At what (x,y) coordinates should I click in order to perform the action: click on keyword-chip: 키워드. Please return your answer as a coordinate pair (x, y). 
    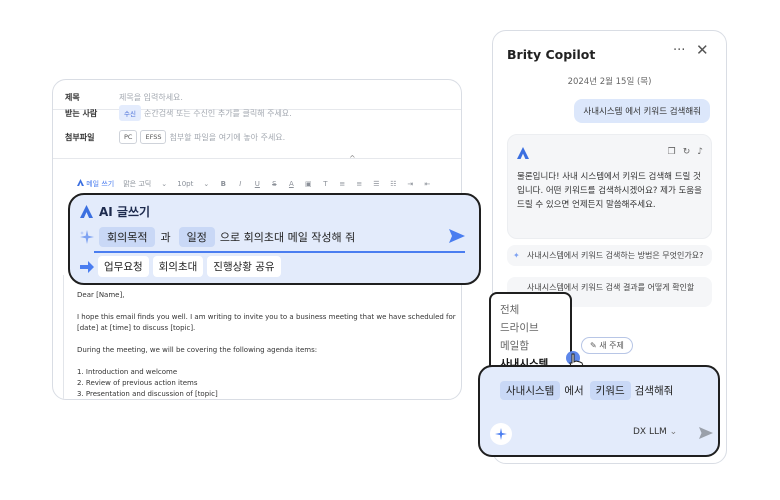
    Looking at the image, I should click on (610, 390).